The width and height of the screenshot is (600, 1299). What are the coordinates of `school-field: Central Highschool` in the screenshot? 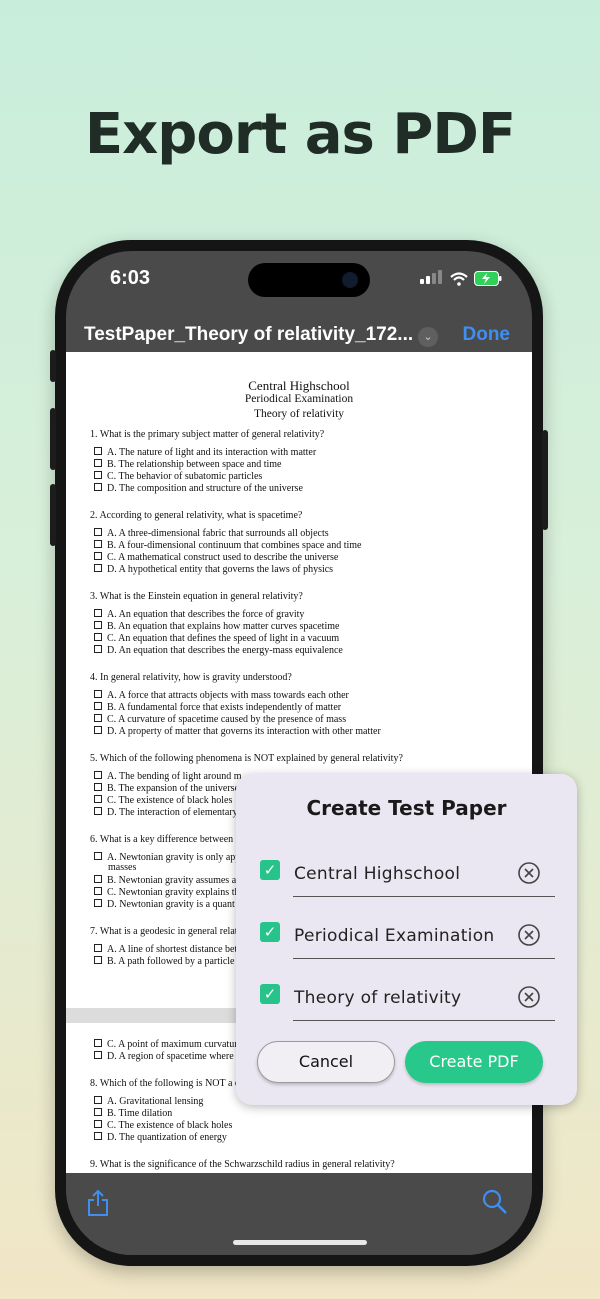 It's located at (377, 874).